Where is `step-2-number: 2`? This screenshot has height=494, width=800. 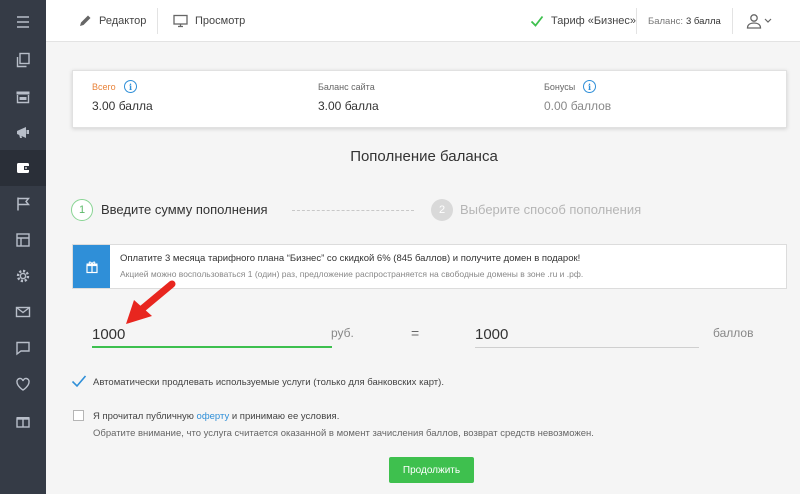
step-2-number: 2 is located at coordinates (442, 210).